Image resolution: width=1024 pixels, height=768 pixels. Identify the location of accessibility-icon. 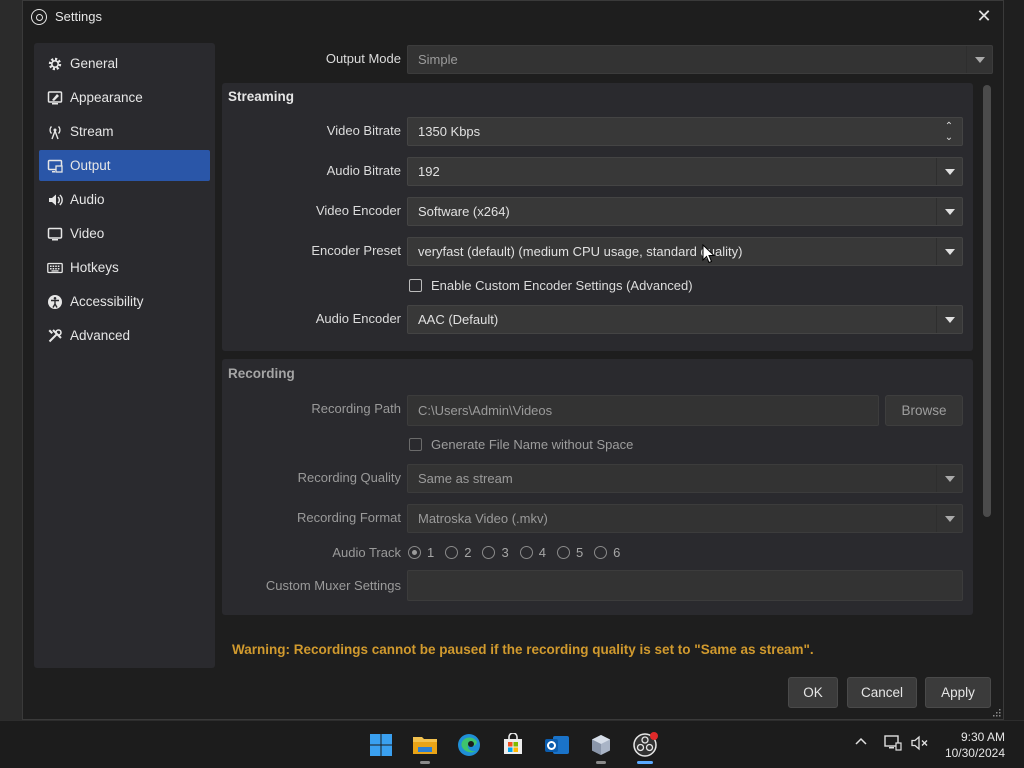
(54, 301).